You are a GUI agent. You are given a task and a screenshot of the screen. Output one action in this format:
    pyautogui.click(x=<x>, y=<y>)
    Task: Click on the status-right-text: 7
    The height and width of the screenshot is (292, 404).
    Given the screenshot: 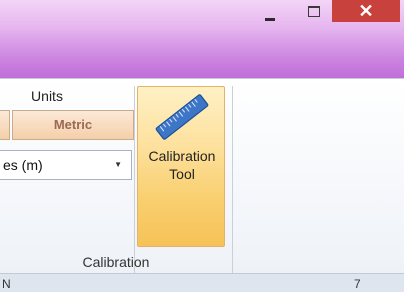 What is the action you would take?
    pyautogui.click(x=357, y=284)
    